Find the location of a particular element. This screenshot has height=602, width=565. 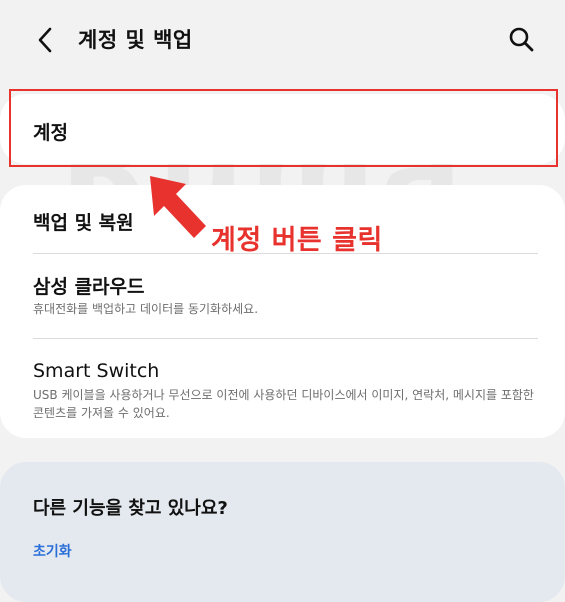

back-button is located at coordinates (46, 40).